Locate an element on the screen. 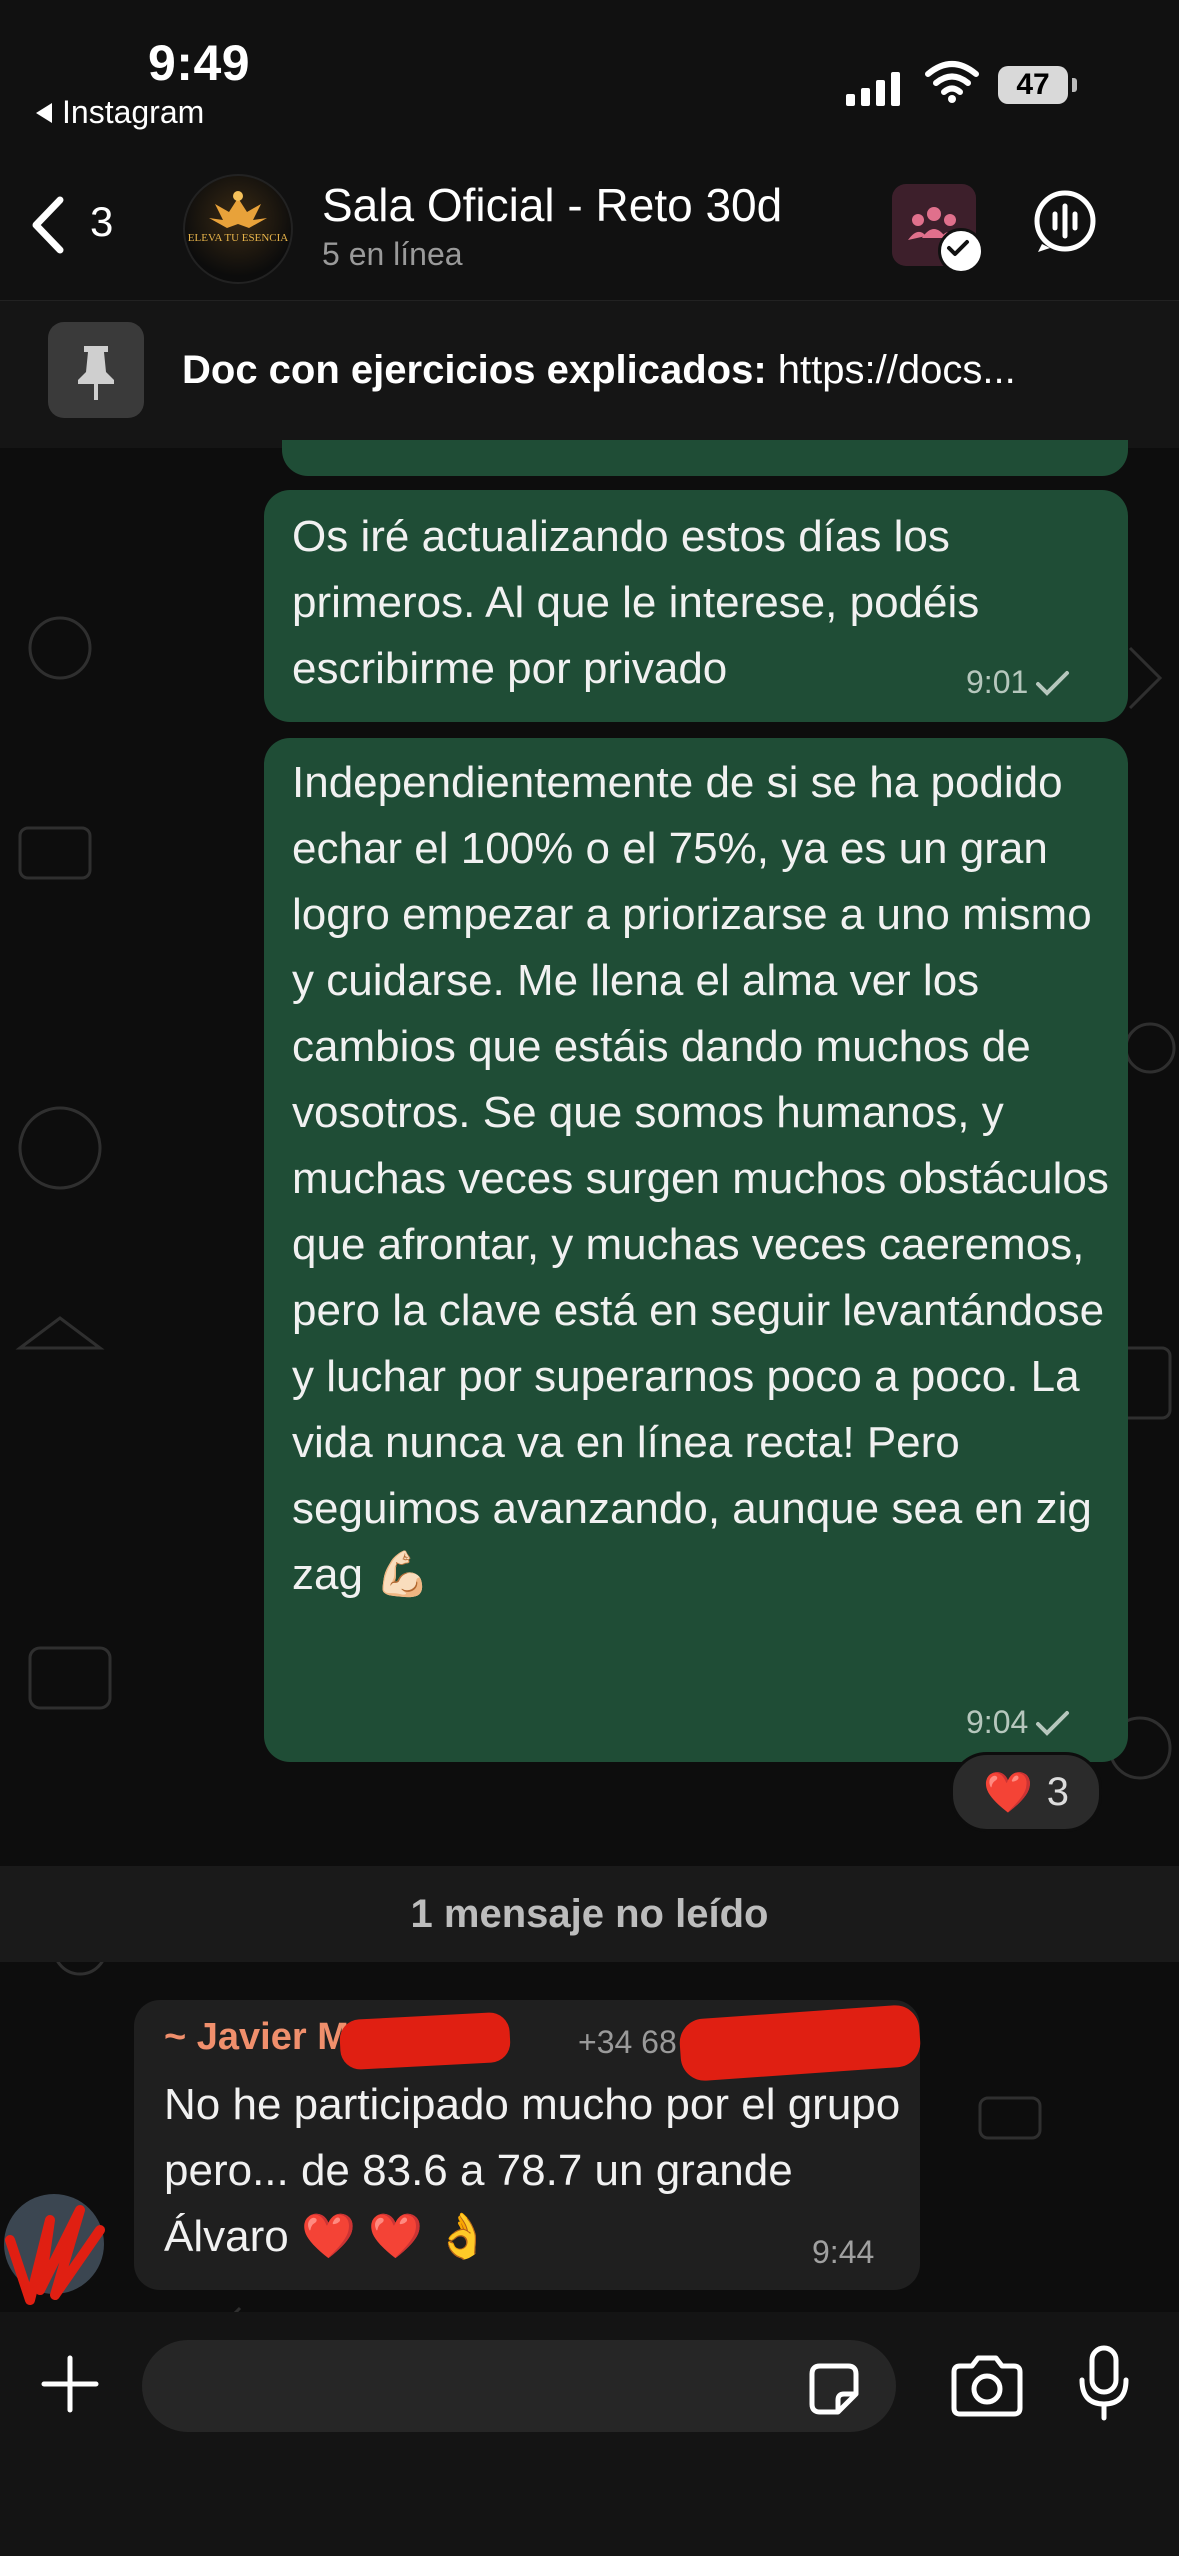 The width and height of the screenshot is (1179, 2556). unread-chats-count: 3 is located at coordinates (101, 222).